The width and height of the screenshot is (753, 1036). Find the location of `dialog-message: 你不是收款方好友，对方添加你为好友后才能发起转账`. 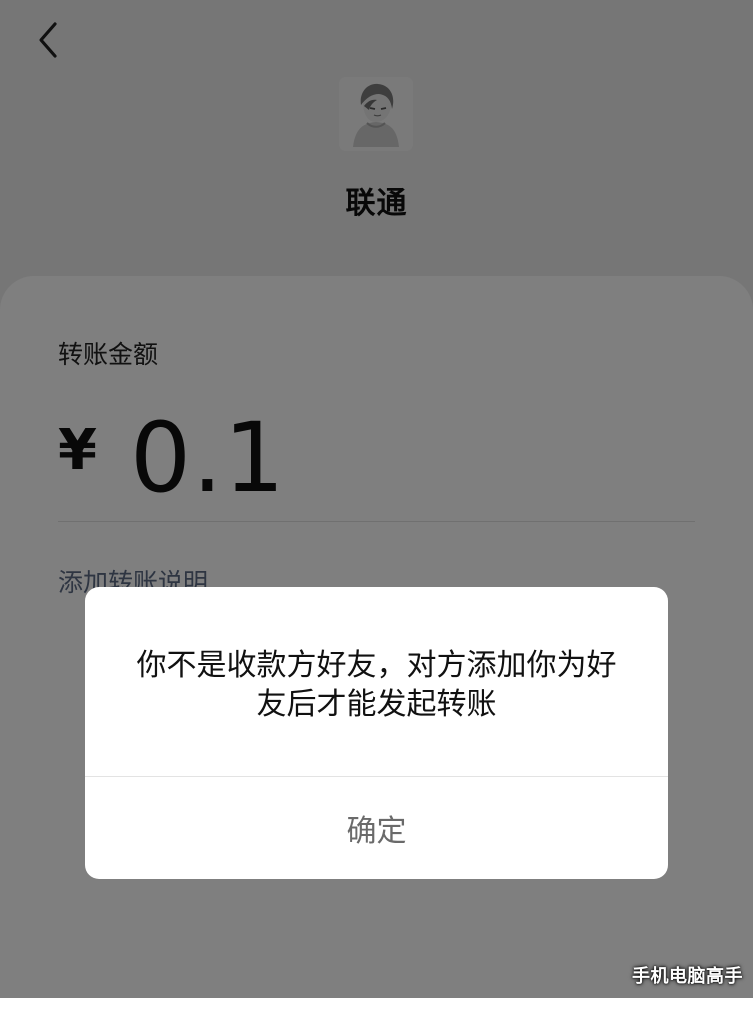

dialog-message: 你不是收款方好友，对方添加你为好友后才能发起转账 is located at coordinates (376, 685).